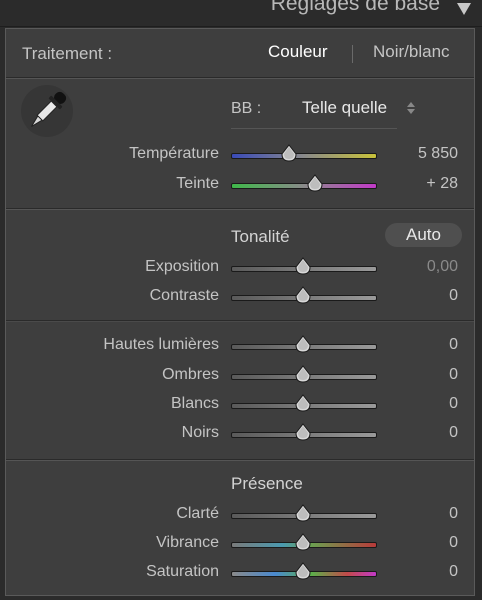  Describe the element at coordinates (442, 184) in the screenshot. I see `tint-value: + 28` at that location.